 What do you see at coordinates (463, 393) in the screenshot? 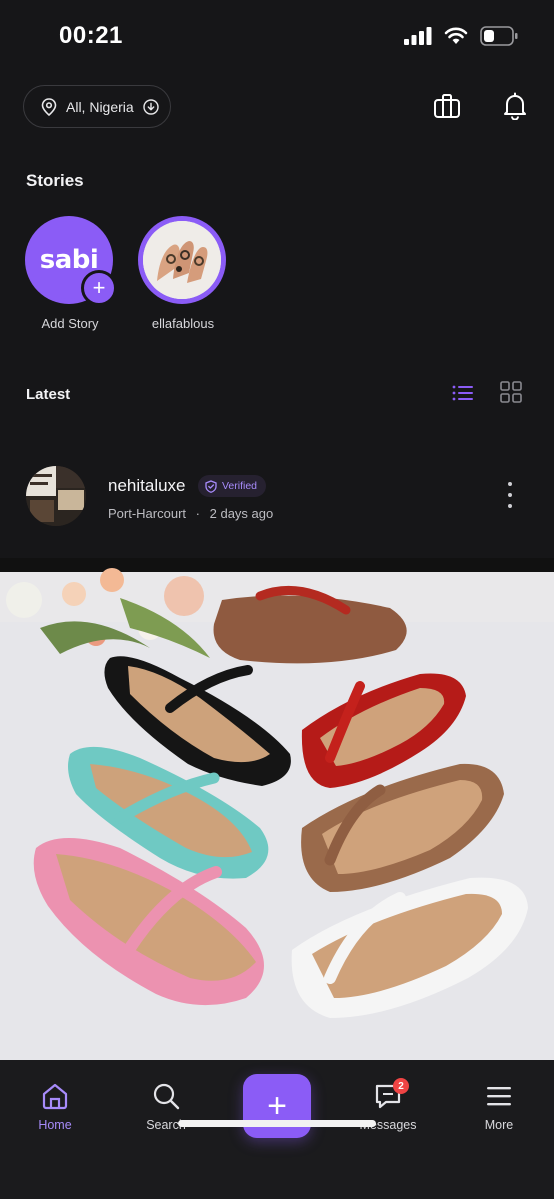
I see `list-view-icon` at bounding box center [463, 393].